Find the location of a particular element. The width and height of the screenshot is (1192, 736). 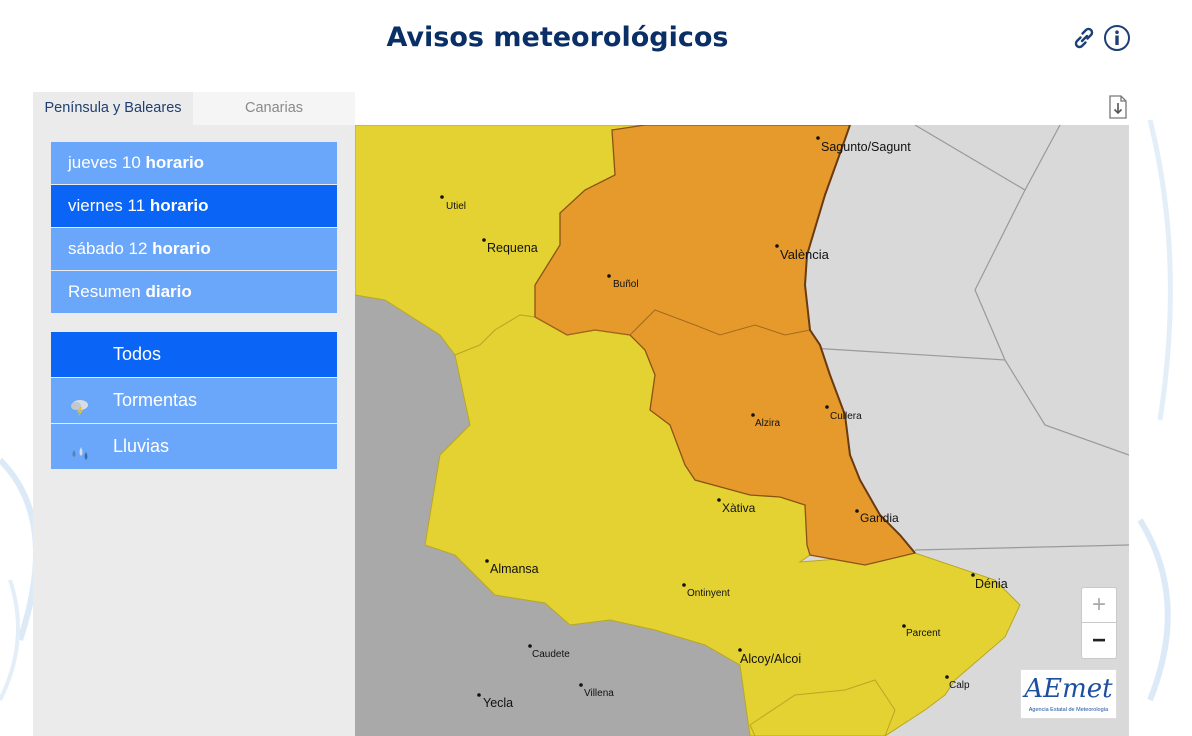

city-dot-yecla is located at coordinates (479, 695).